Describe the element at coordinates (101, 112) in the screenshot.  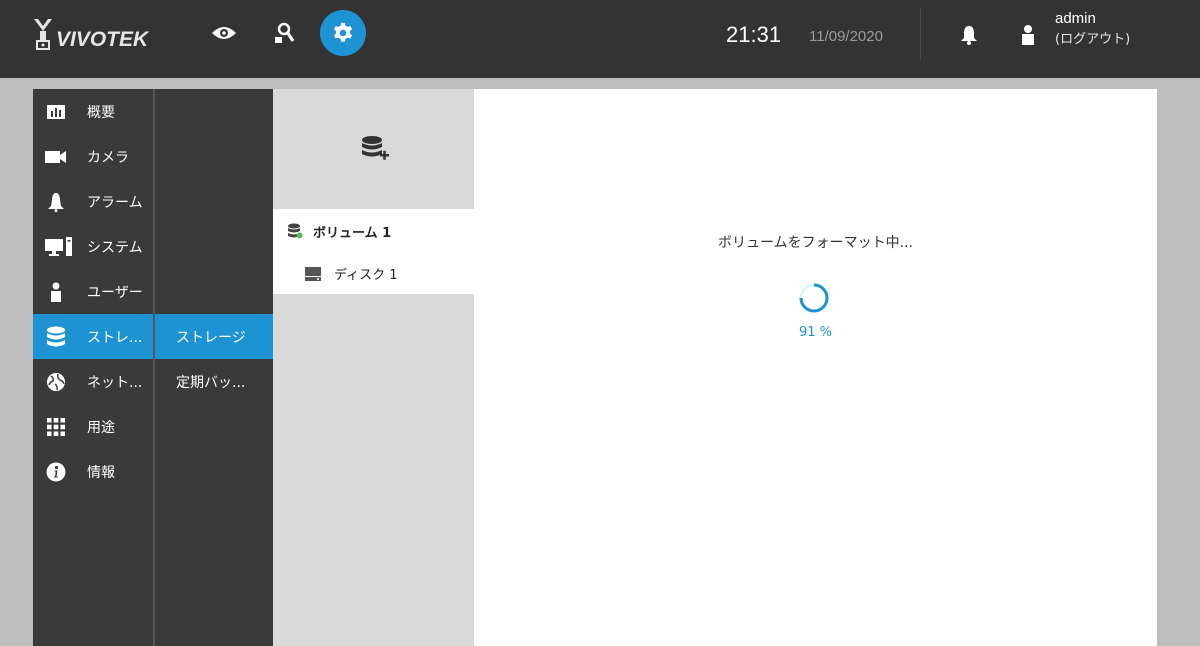
I see `sidebar-item-label: 概要` at that location.